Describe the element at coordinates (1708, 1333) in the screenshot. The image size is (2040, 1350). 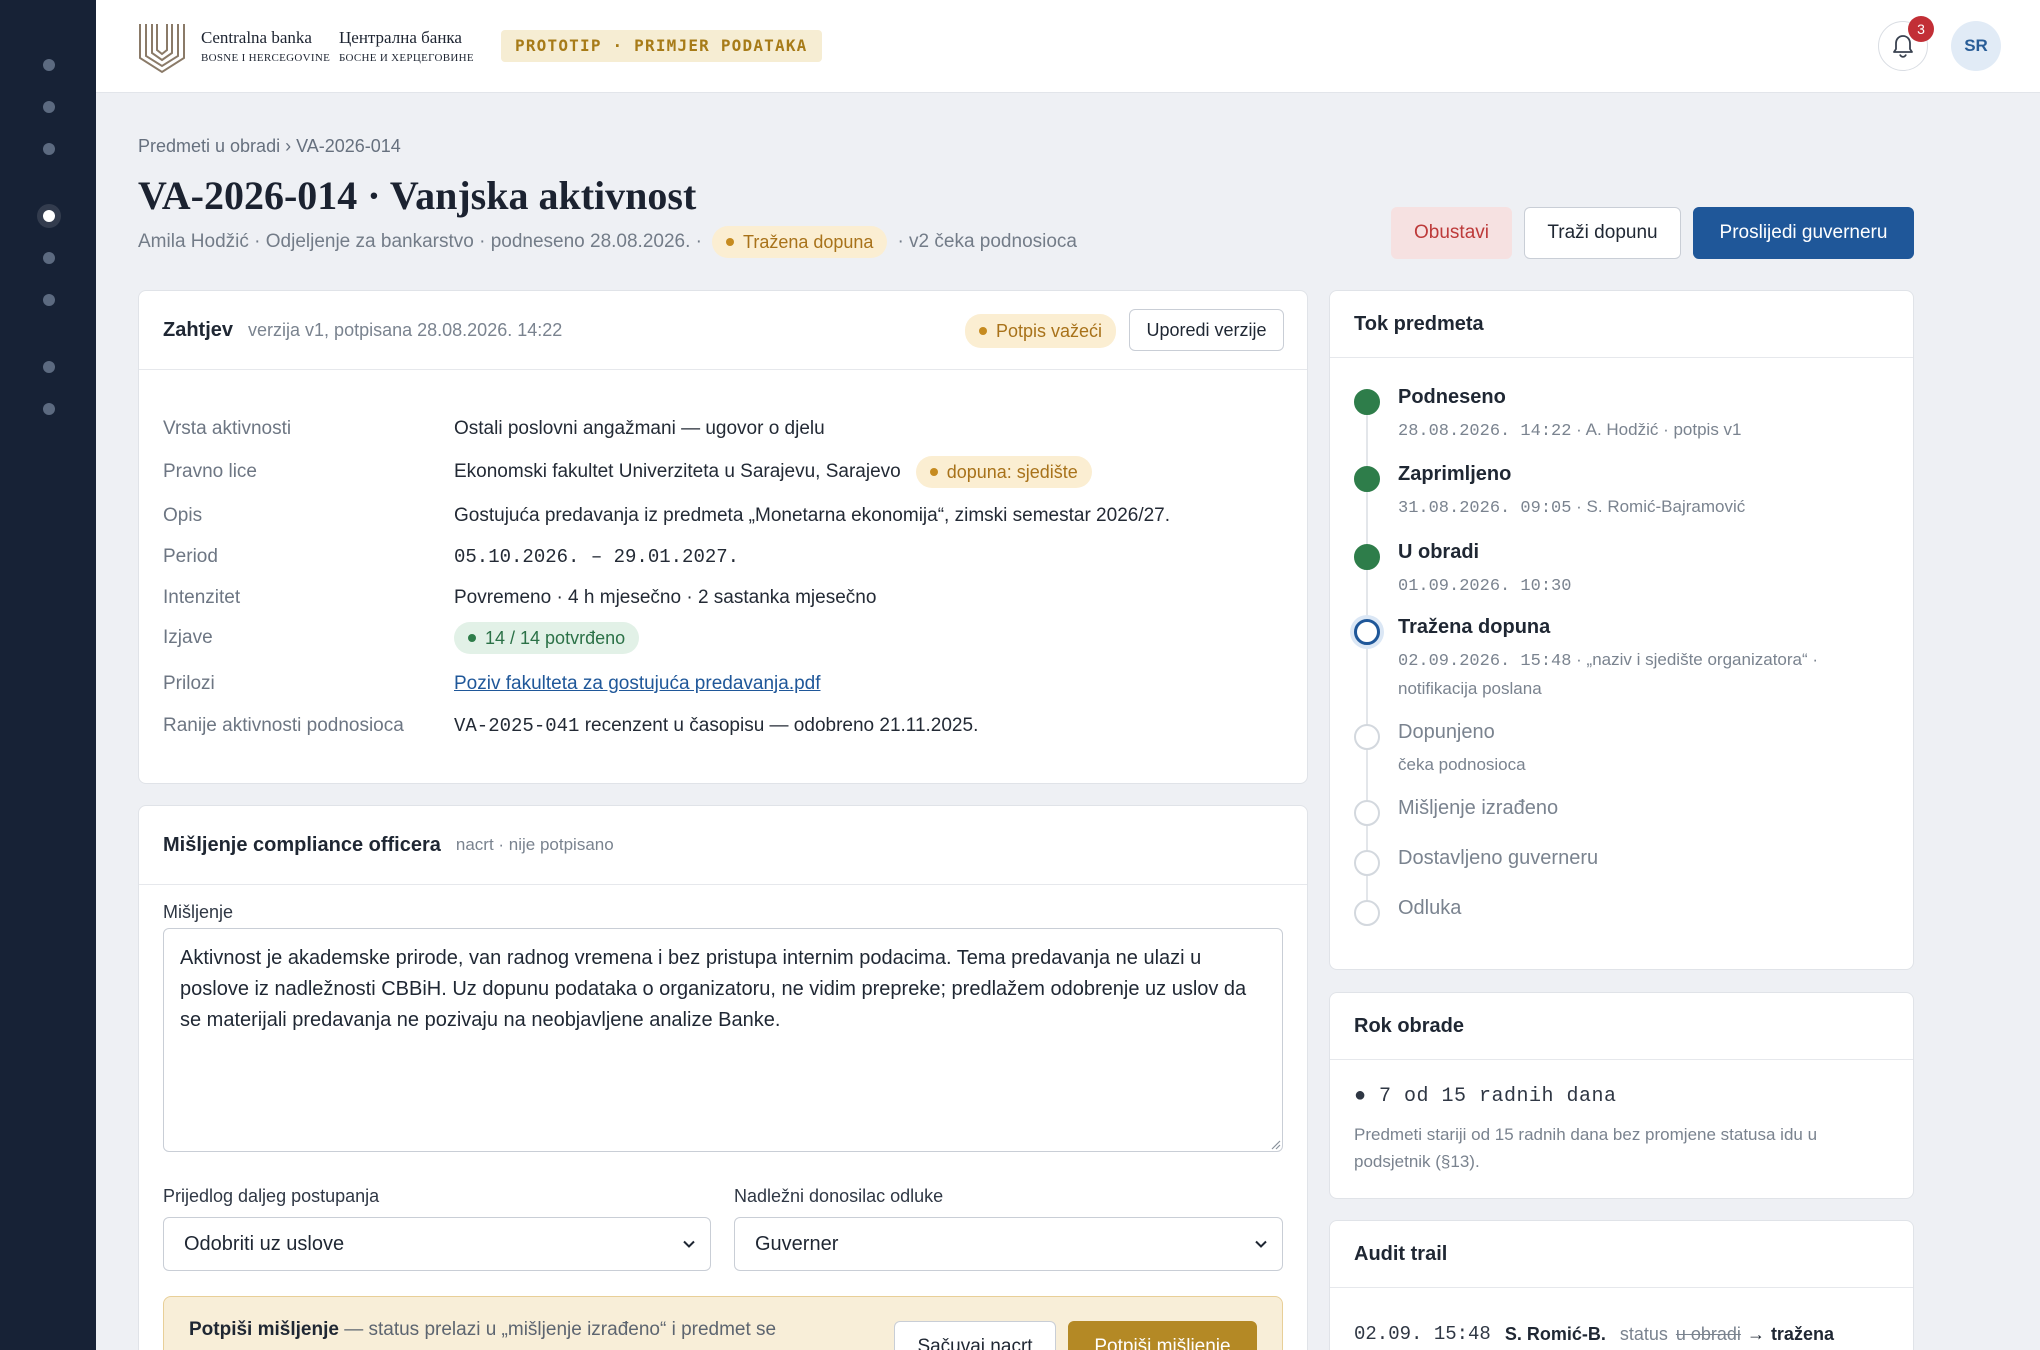
I see `audit-from: u obradi` at that location.